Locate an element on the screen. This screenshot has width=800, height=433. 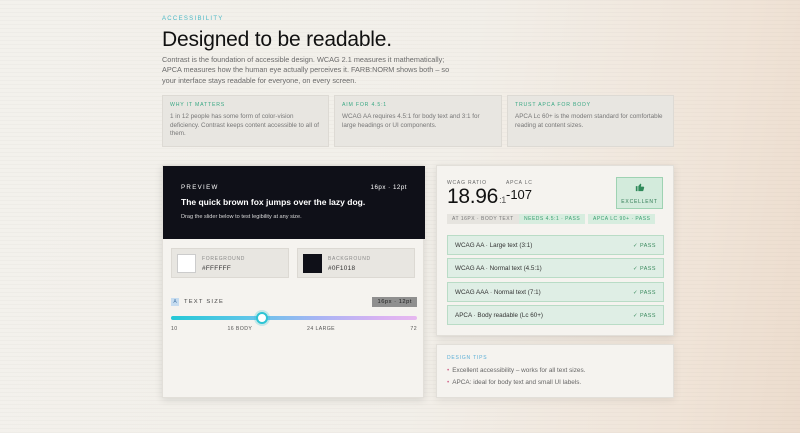
section-eyebrow: ACCESSIBILITY is located at coordinates (193, 19).